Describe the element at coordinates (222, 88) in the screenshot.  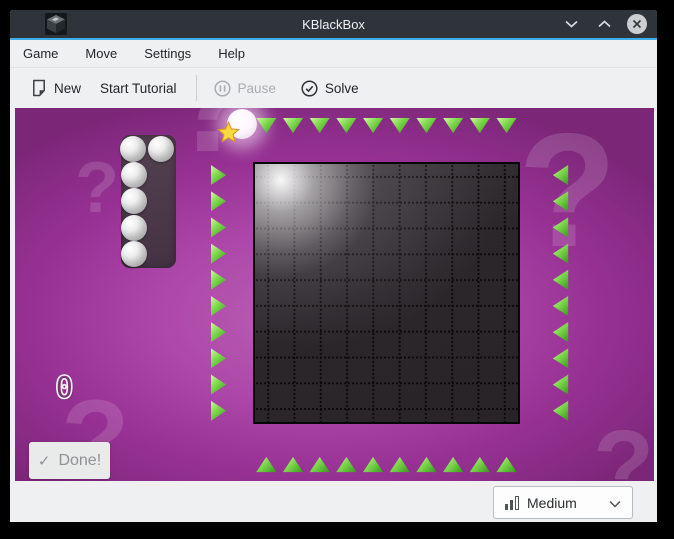
I see `pause-icon` at that location.